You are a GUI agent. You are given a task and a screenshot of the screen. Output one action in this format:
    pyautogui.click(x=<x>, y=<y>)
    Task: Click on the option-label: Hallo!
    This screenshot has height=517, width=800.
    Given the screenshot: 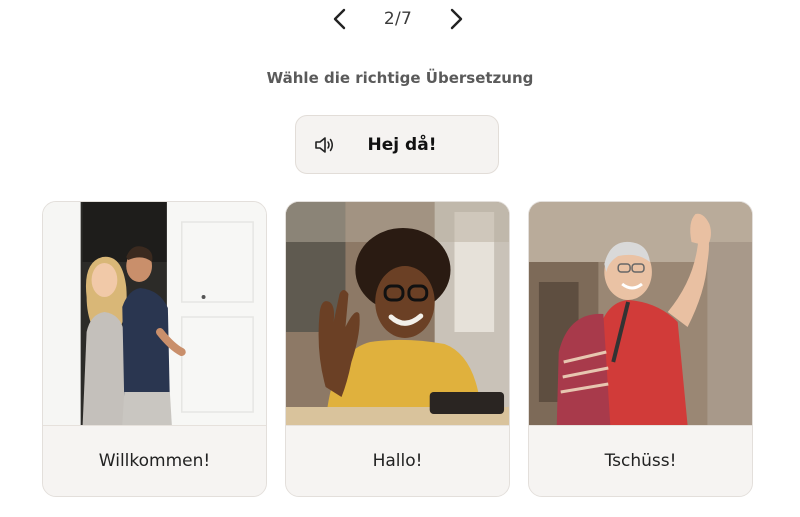 What is the action you would take?
    pyautogui.click(x=397, y=460)
    